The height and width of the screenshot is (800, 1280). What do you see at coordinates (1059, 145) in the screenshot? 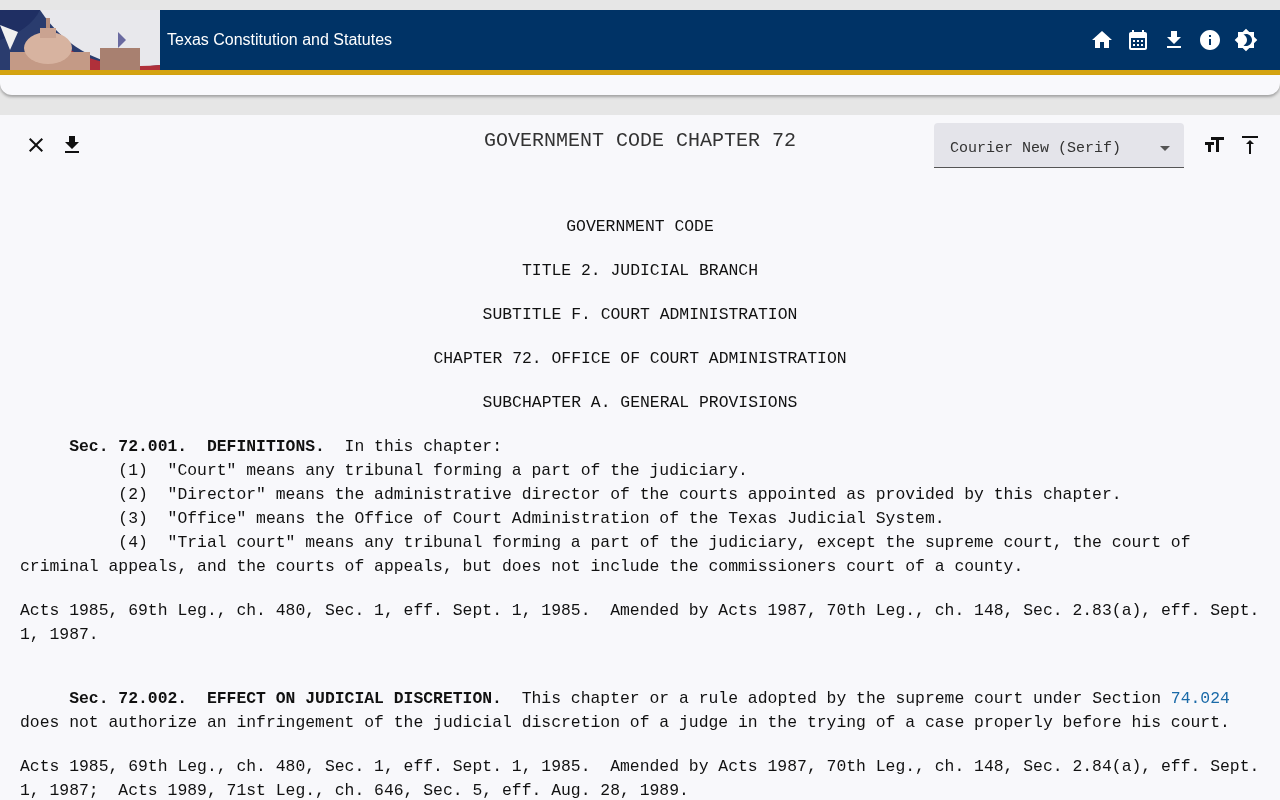
I see `font-select: Courier New (Serif)` at bounding box center [1059, 145].